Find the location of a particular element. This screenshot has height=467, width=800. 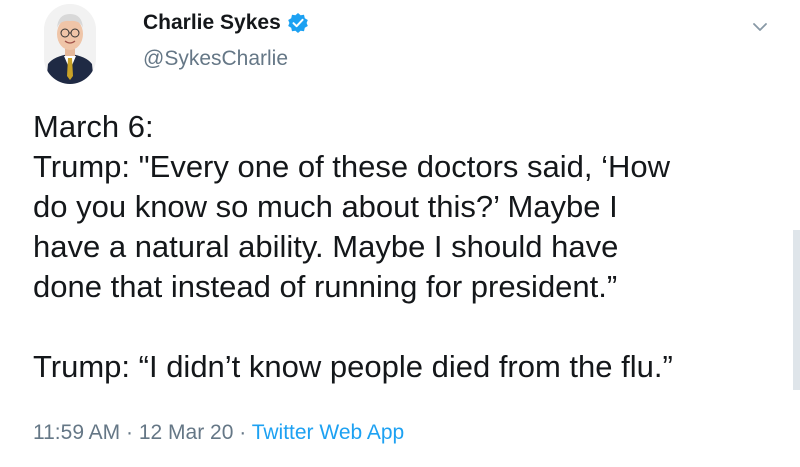

author-name-row: Charlie Sykes is located at coordinates (226, 23).